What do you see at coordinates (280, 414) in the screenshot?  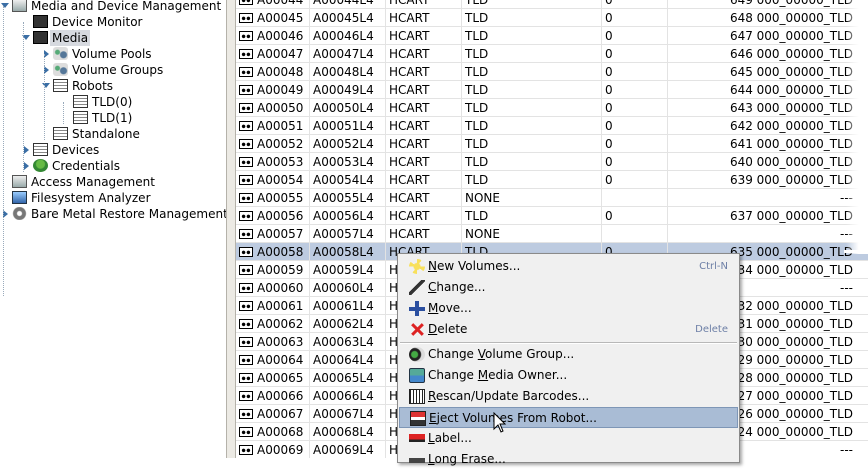 I see `cell-text: A00067` at bounding box center [280, 414].